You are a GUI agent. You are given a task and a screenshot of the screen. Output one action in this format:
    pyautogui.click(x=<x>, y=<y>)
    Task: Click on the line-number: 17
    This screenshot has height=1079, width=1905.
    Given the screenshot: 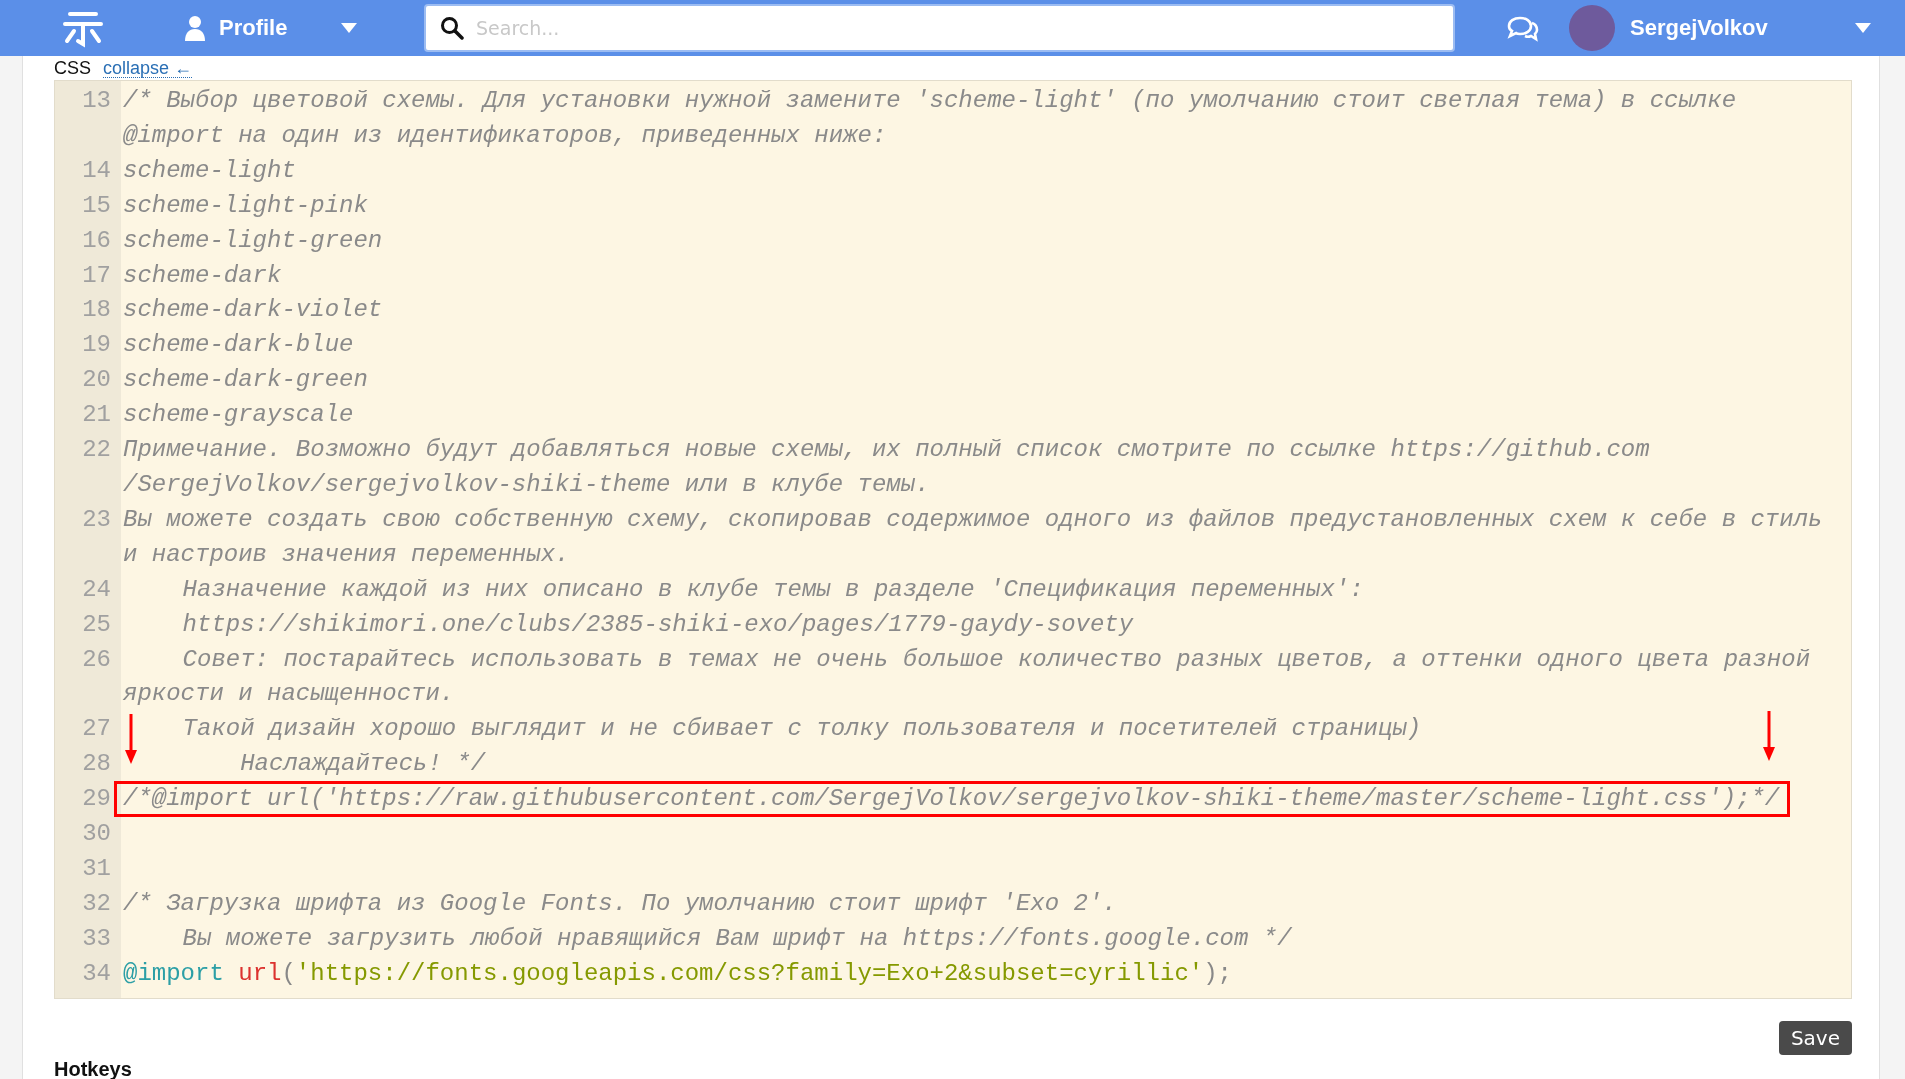 What is the action you would take?
    pyautogui.click(x=96, y=275)
    